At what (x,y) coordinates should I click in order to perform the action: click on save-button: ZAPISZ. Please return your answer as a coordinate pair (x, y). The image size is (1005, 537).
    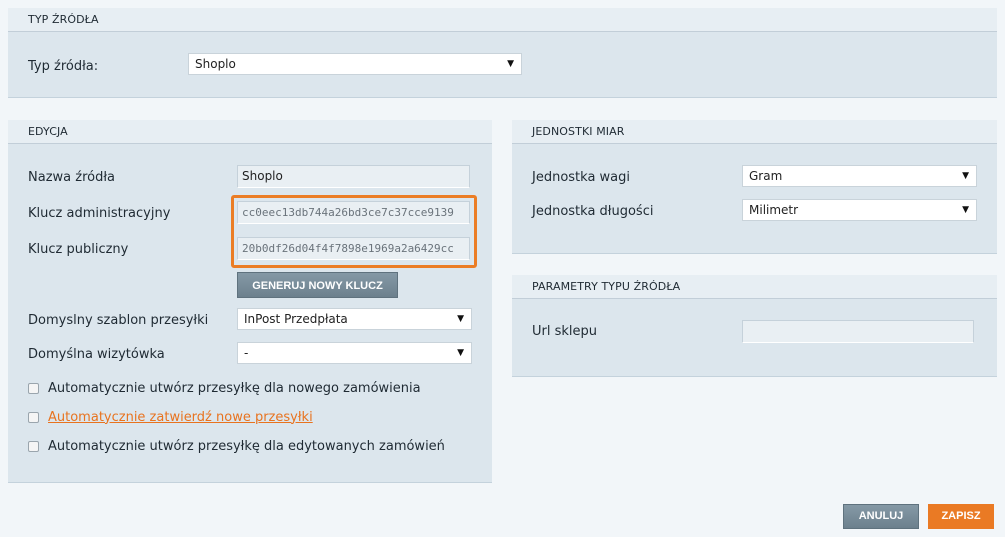
    Looking at the image, I should click on (961, 516).